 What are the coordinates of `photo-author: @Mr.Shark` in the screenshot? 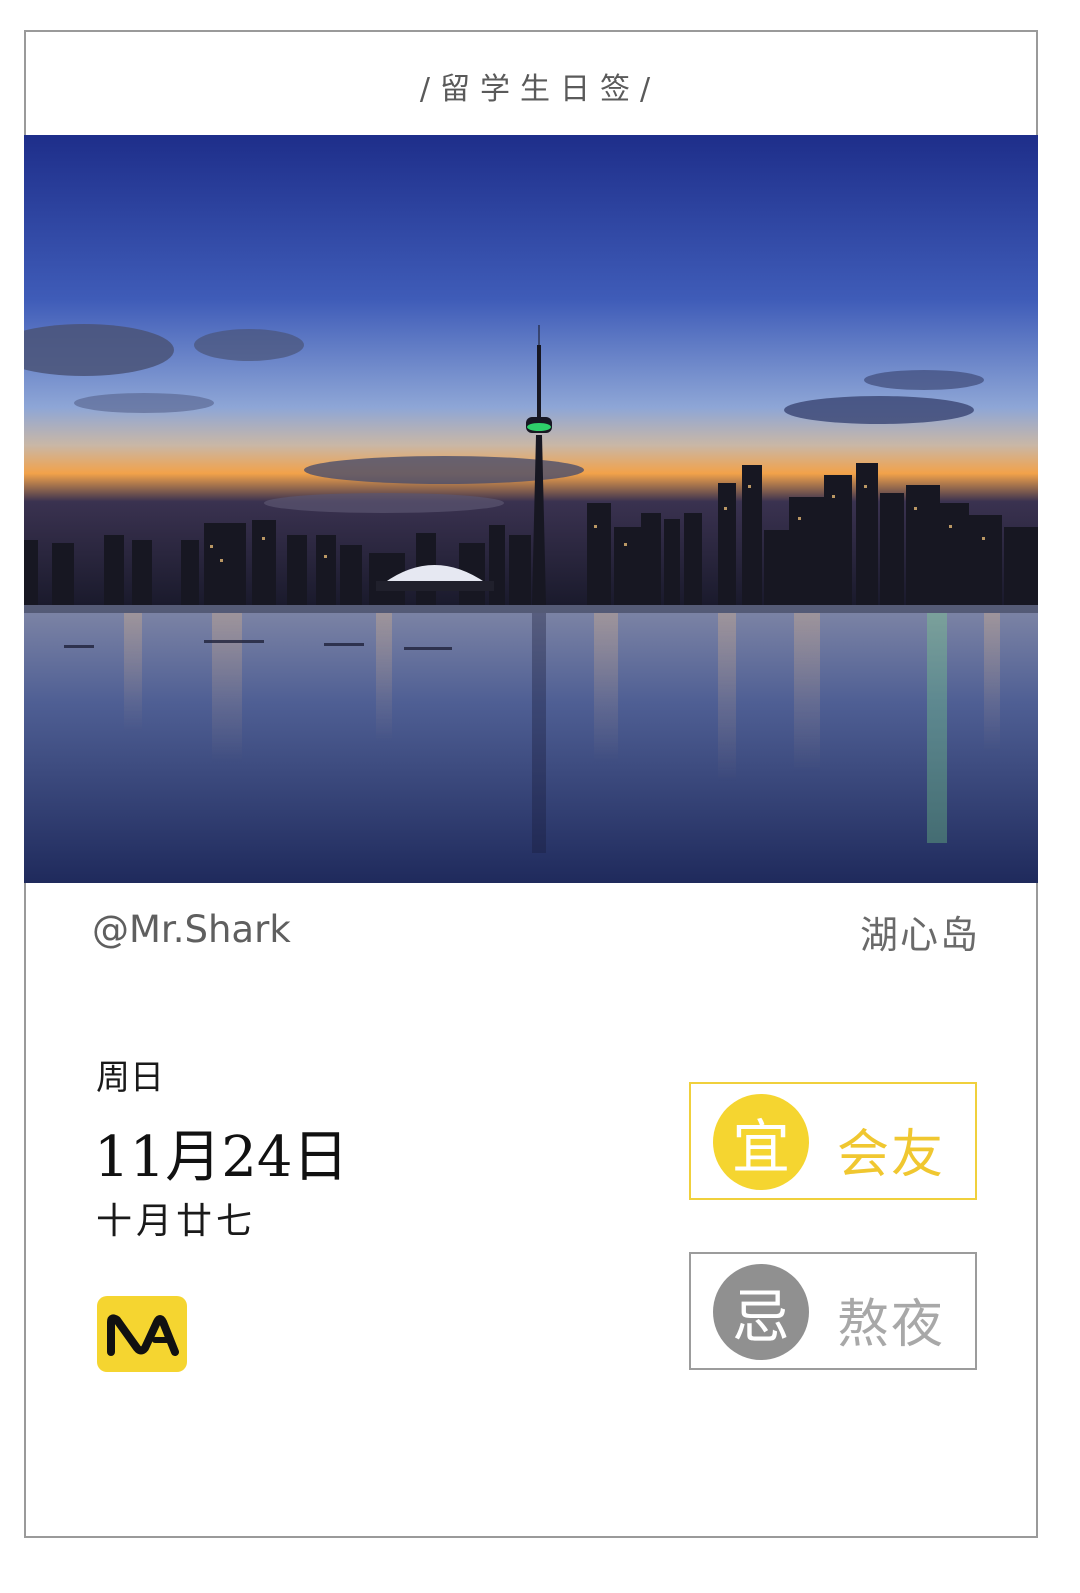 It's located at (191, 929).